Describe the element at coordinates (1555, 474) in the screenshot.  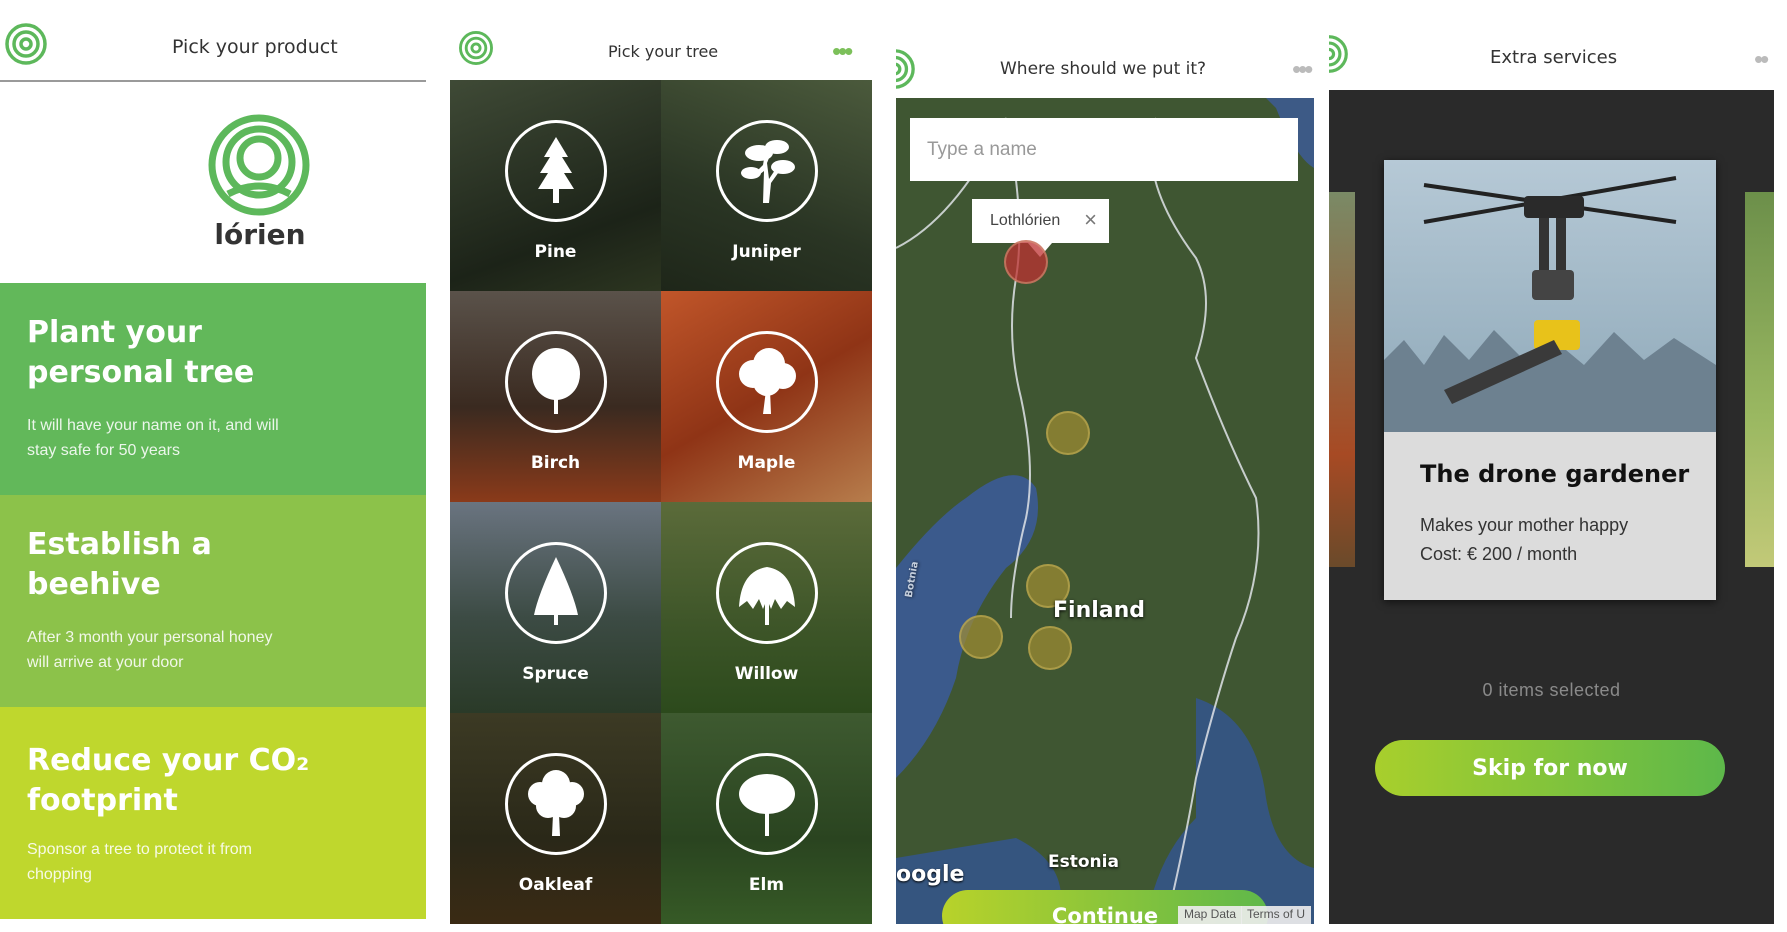
I see `service-title: The drone gardener` at that location.